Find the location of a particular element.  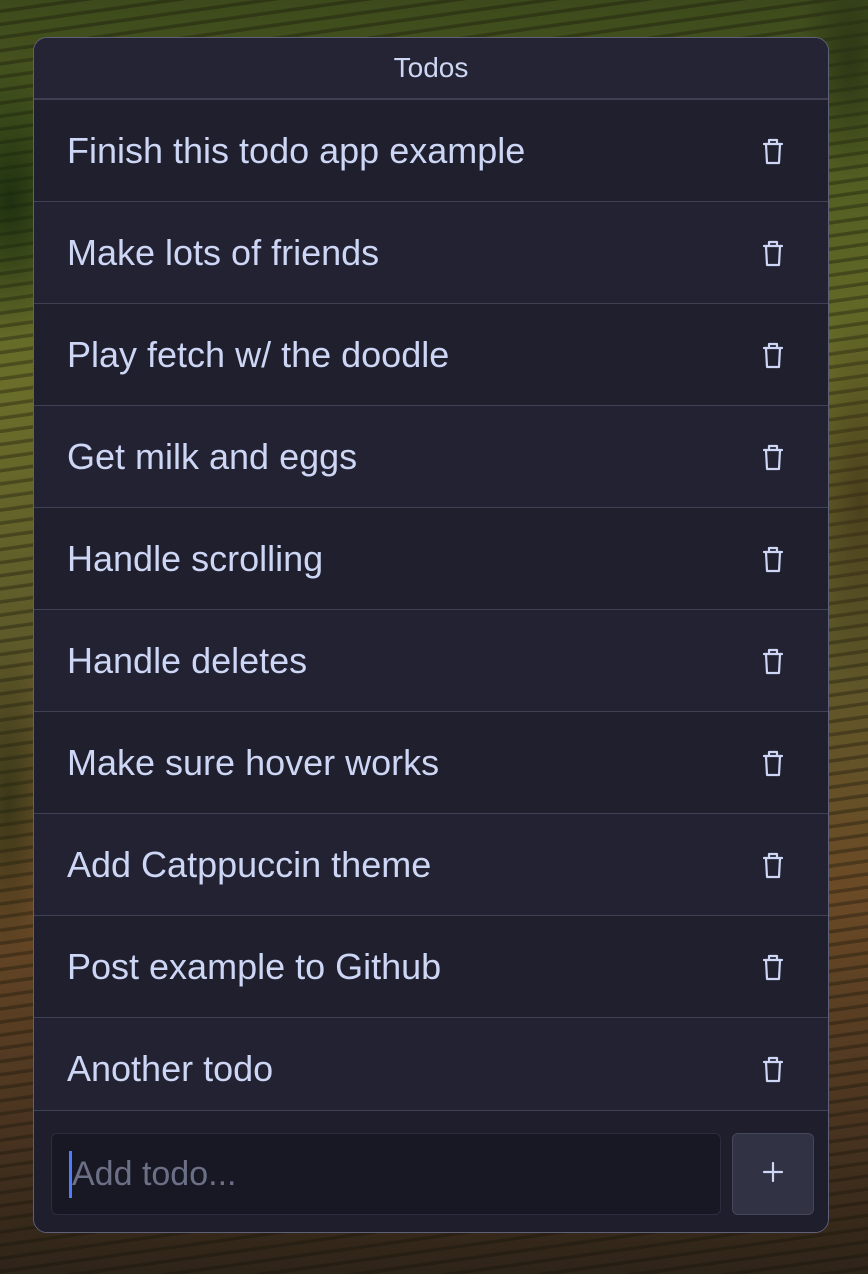

add-todo-bar is located at coordinates (431, 1171).